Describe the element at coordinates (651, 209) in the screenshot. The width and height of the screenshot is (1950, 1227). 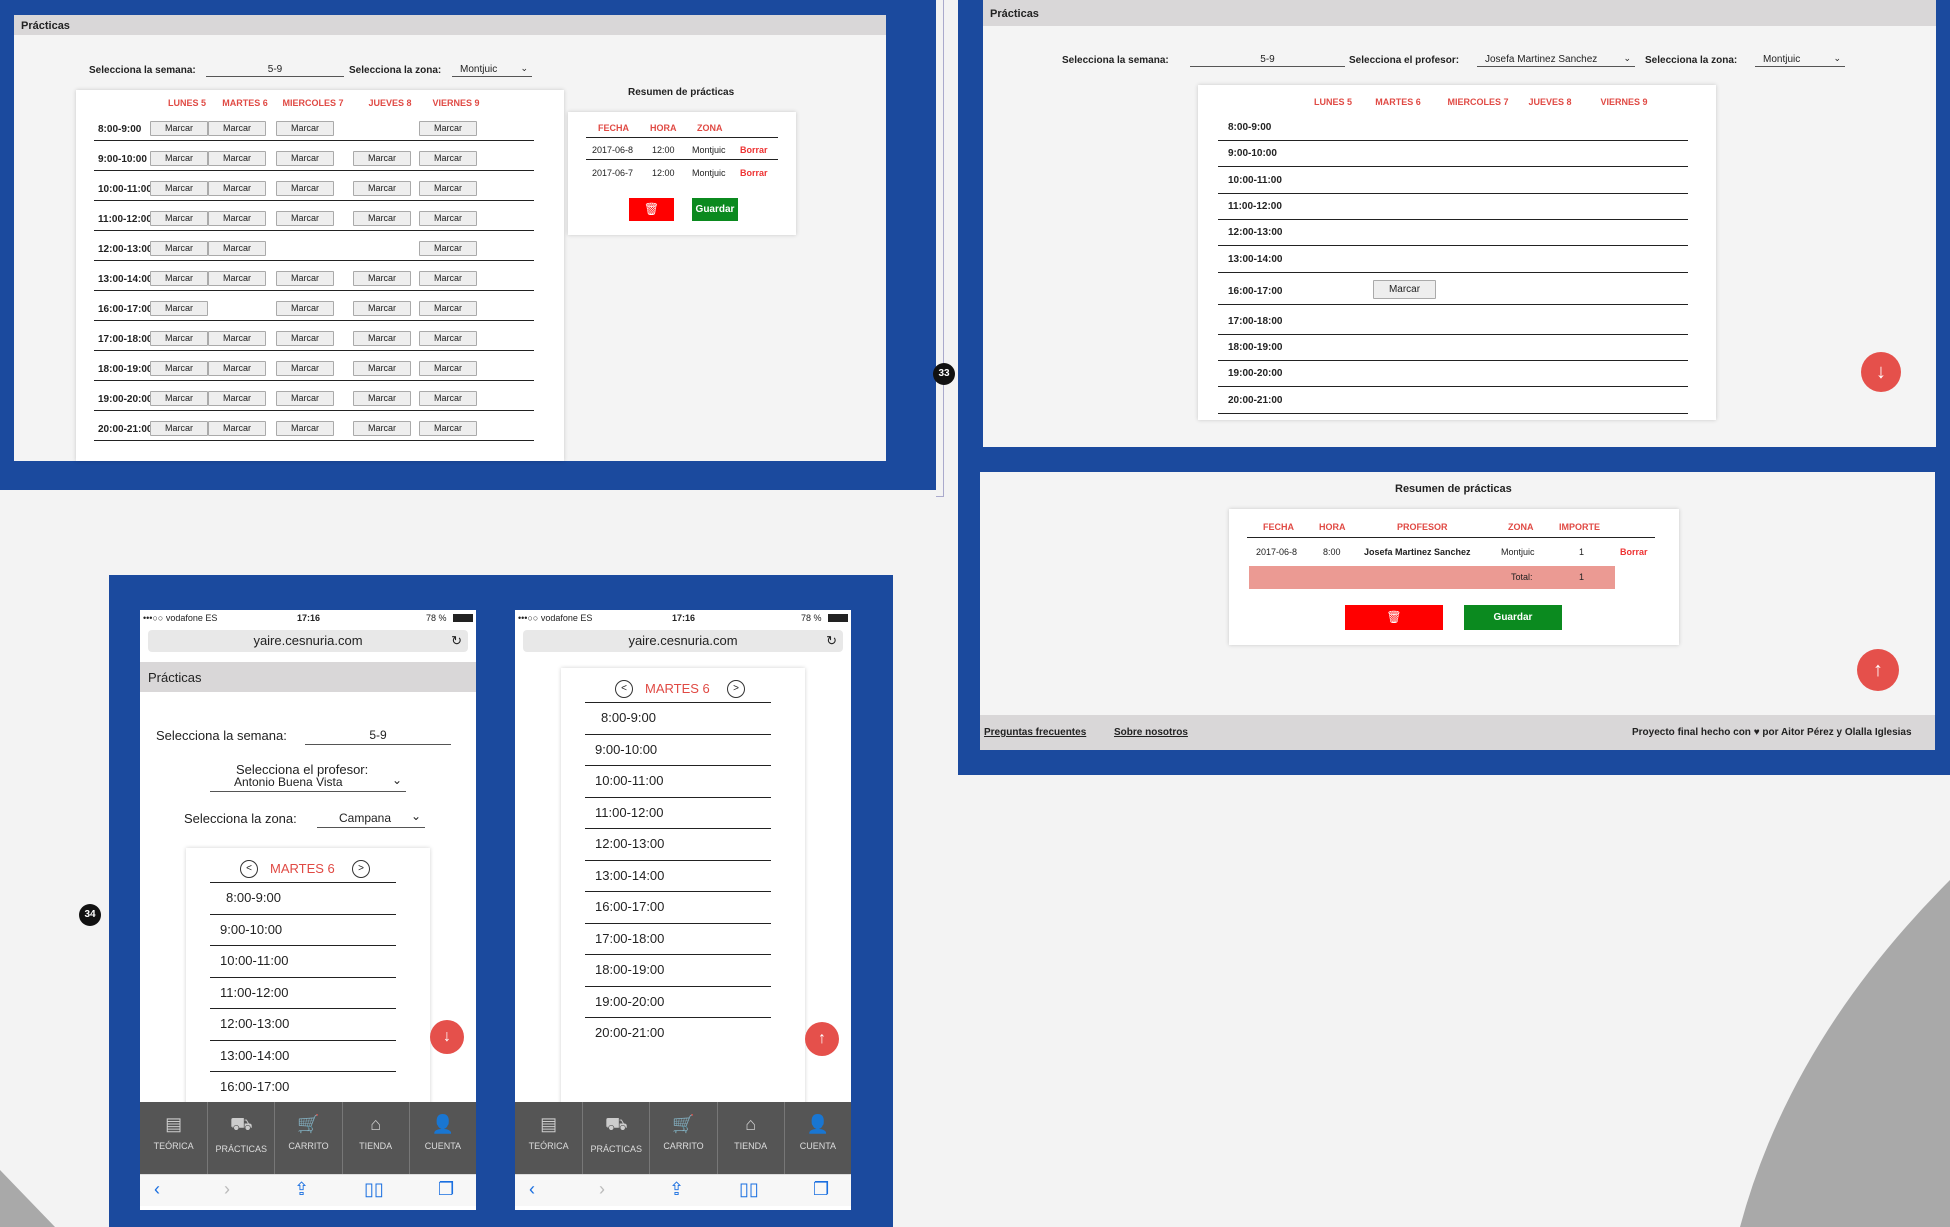
I see `delete-all-button: 🗑` at that location.